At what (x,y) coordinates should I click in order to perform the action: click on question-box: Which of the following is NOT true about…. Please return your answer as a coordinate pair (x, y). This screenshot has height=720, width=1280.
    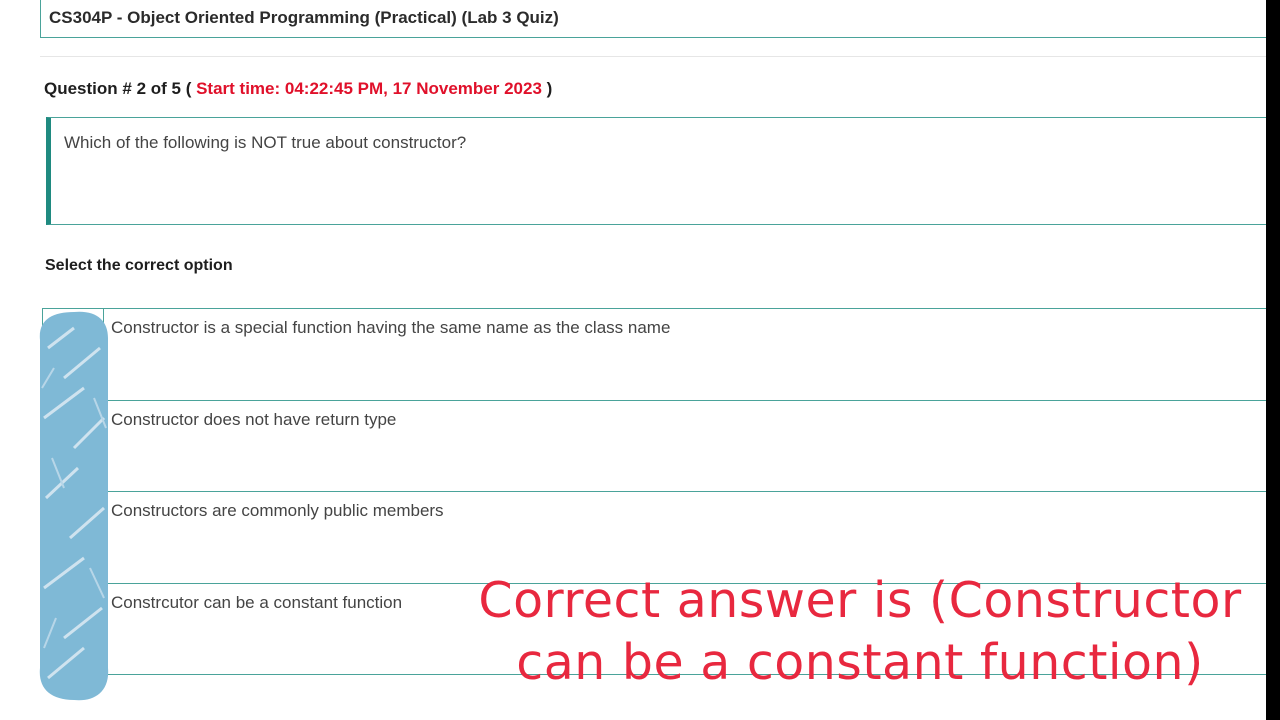
    Looking at the image, I should click on (656, 171).